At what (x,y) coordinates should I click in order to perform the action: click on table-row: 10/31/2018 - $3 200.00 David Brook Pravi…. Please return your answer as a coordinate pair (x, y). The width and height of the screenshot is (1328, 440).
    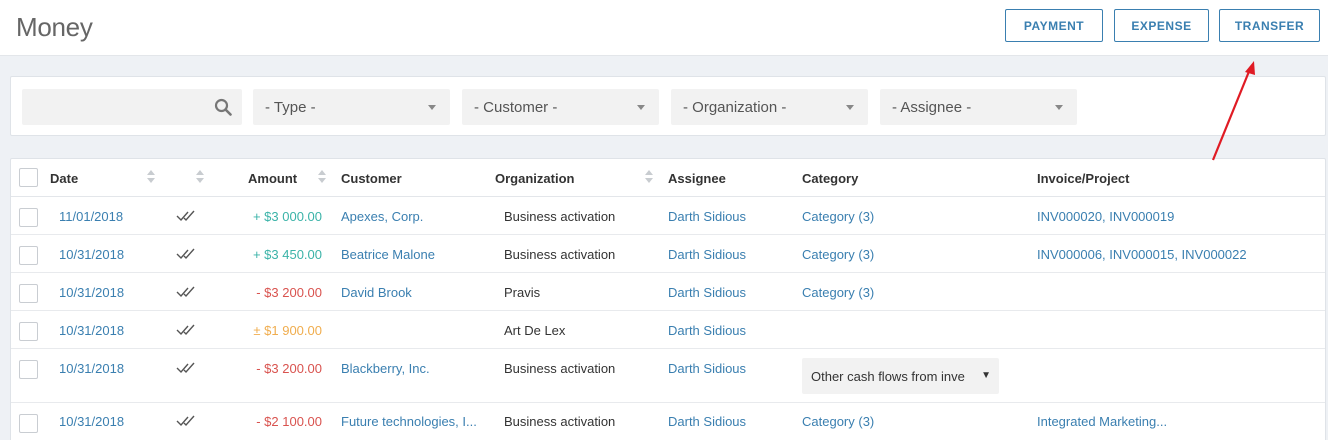
    Looking at the image, I should click on (668, 292).